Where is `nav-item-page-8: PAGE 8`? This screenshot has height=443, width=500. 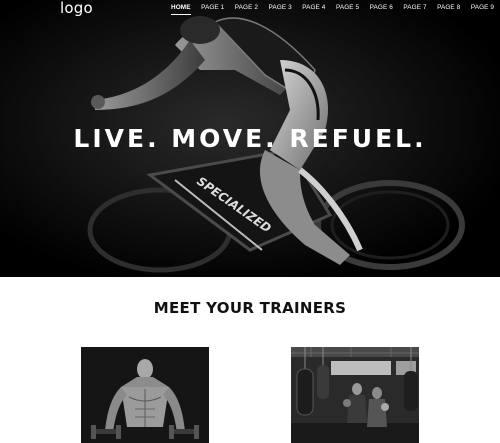
nav-item-page-8: PAGE 8 is located at coordinates (448, 9).